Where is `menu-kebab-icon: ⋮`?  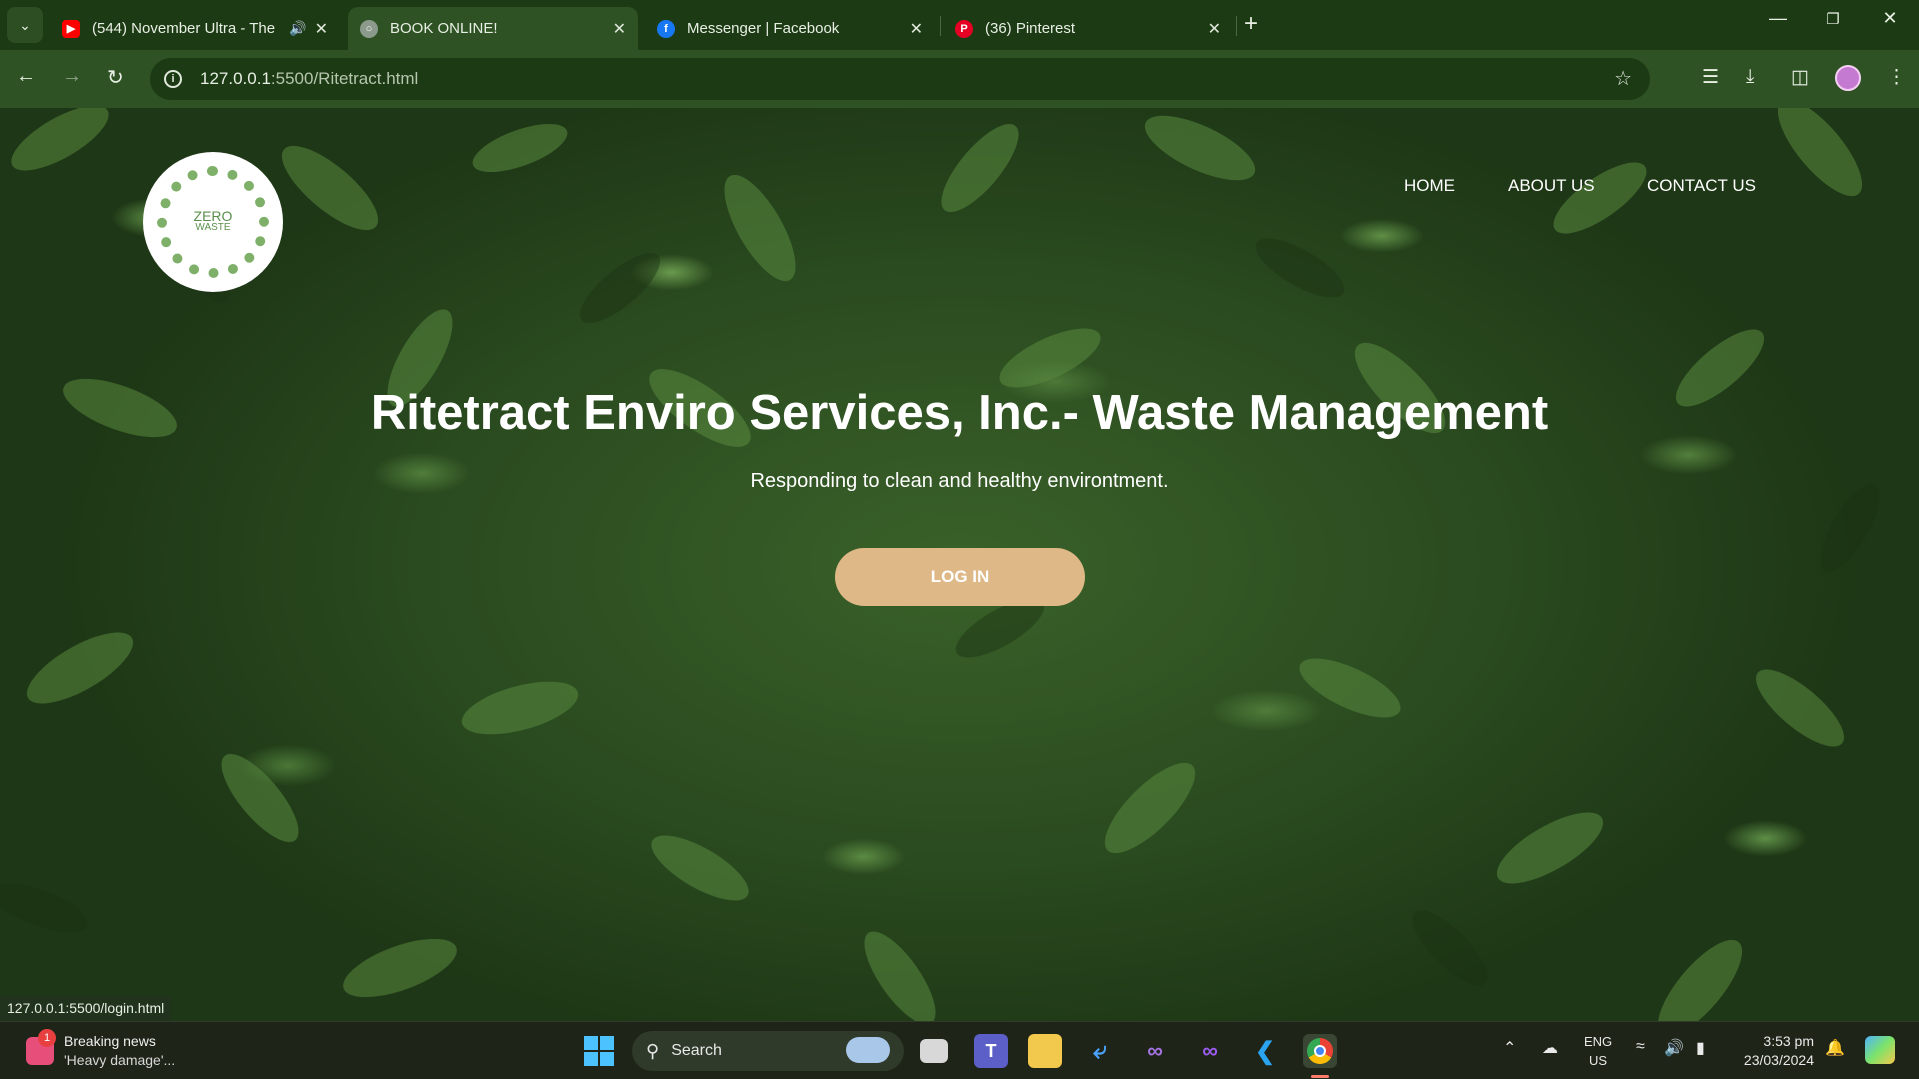 menu-kebab-icon: ⋮ is located at coordinates (1896, 77).